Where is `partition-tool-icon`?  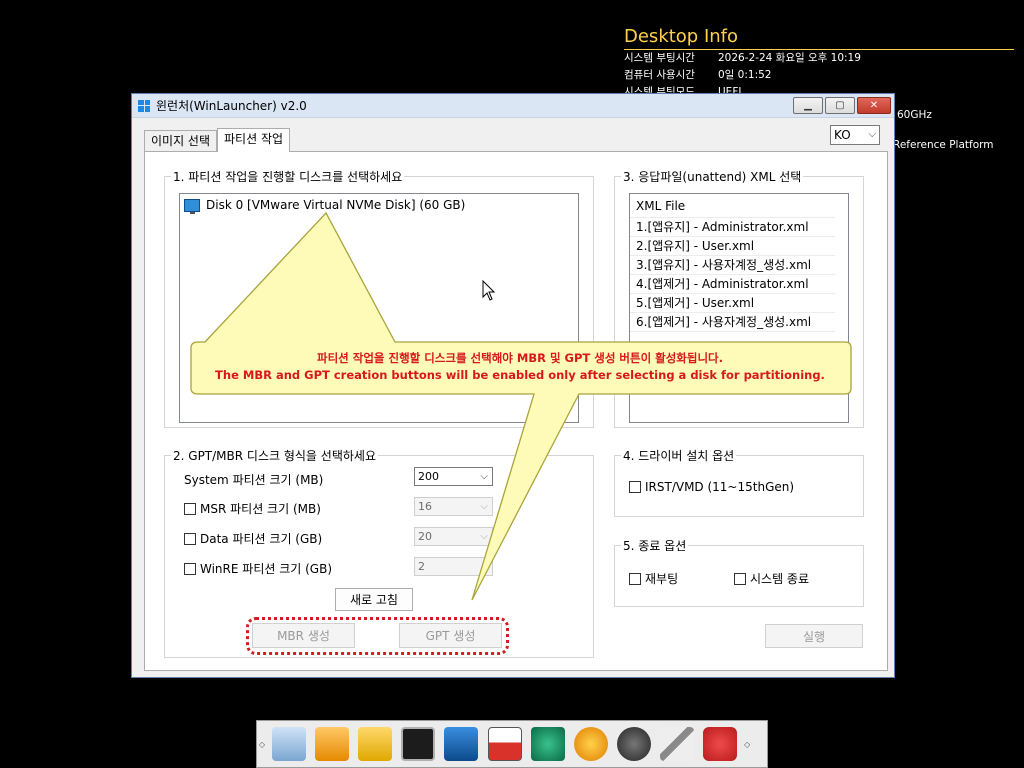
partition-tool-icon is located at coordinates (504, 744).